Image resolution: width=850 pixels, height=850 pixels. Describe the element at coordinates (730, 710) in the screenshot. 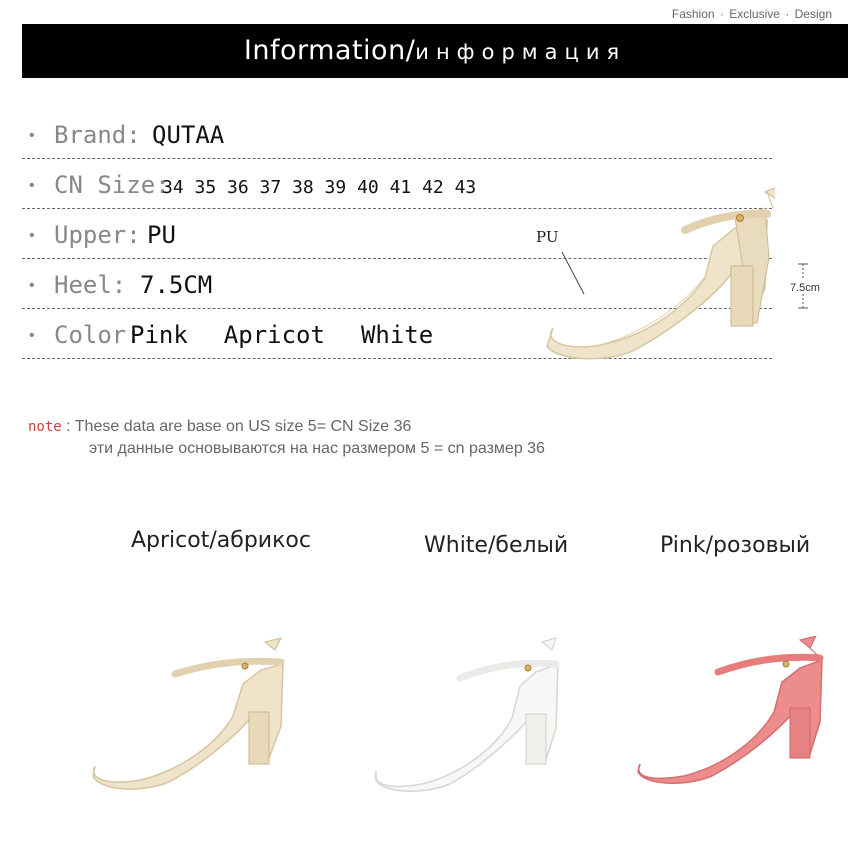

I see `shoe-image-pink` at that location.